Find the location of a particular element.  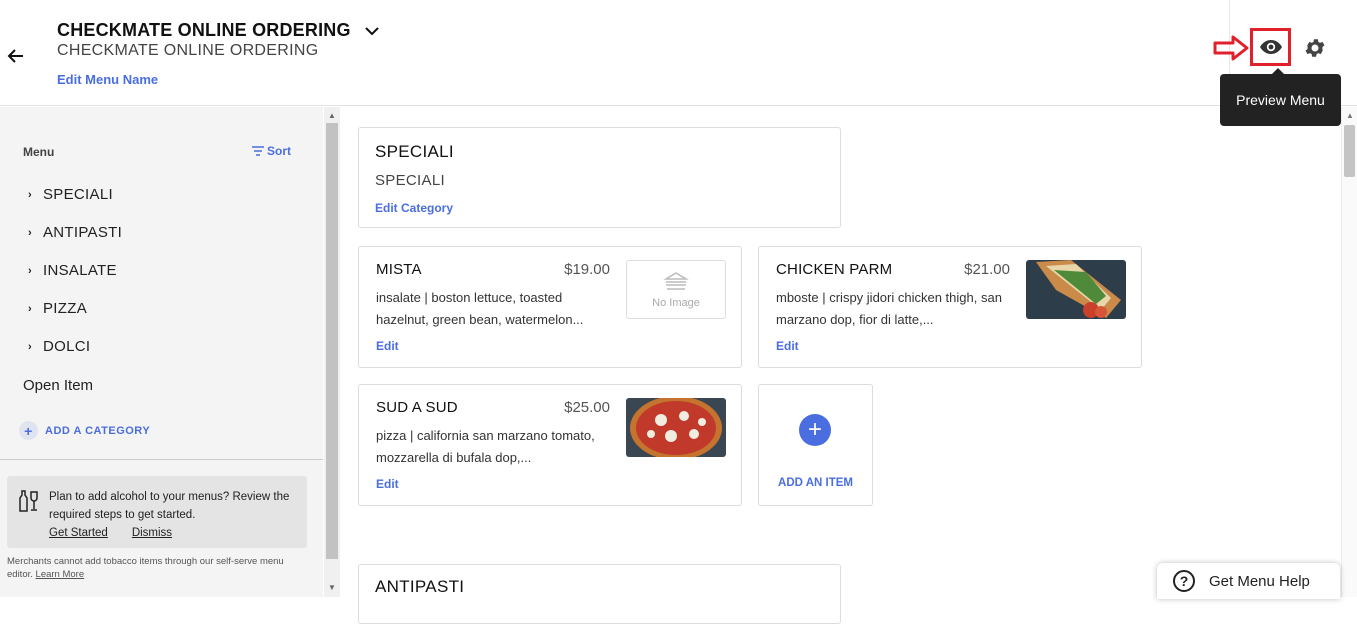

item-name: MISTA is located at coordinates (399, 269).